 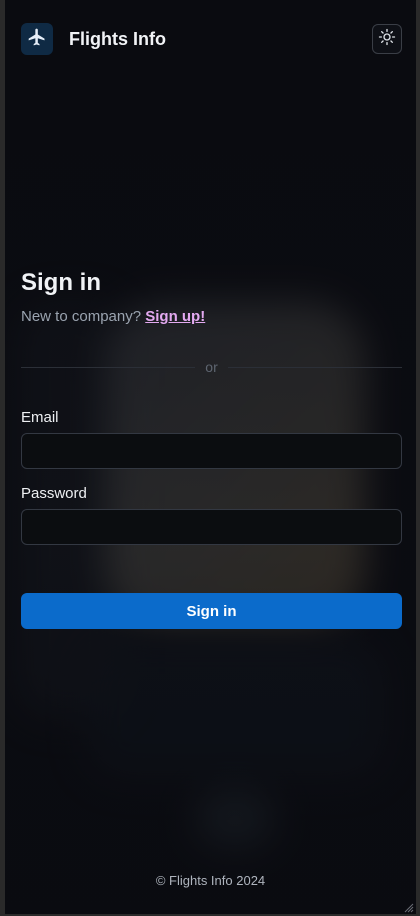 What do you see at coordinates (211, 527) in the screenshot?
I see `password-field` at bounding box center [211, 527].